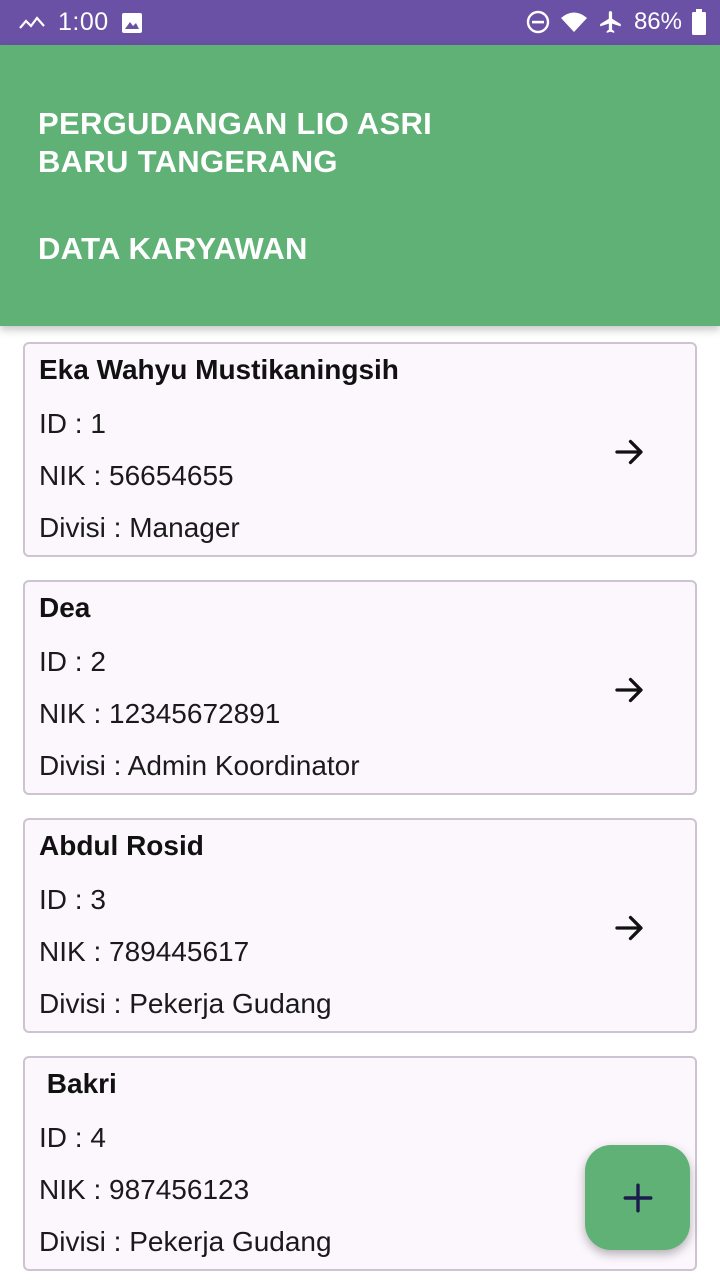 The height and width of the screenshot is (1280, 720). What do you see at coordinates (610, 22) in the screenshot?
I see `airplane-icon` at bounding box center [610, 22].